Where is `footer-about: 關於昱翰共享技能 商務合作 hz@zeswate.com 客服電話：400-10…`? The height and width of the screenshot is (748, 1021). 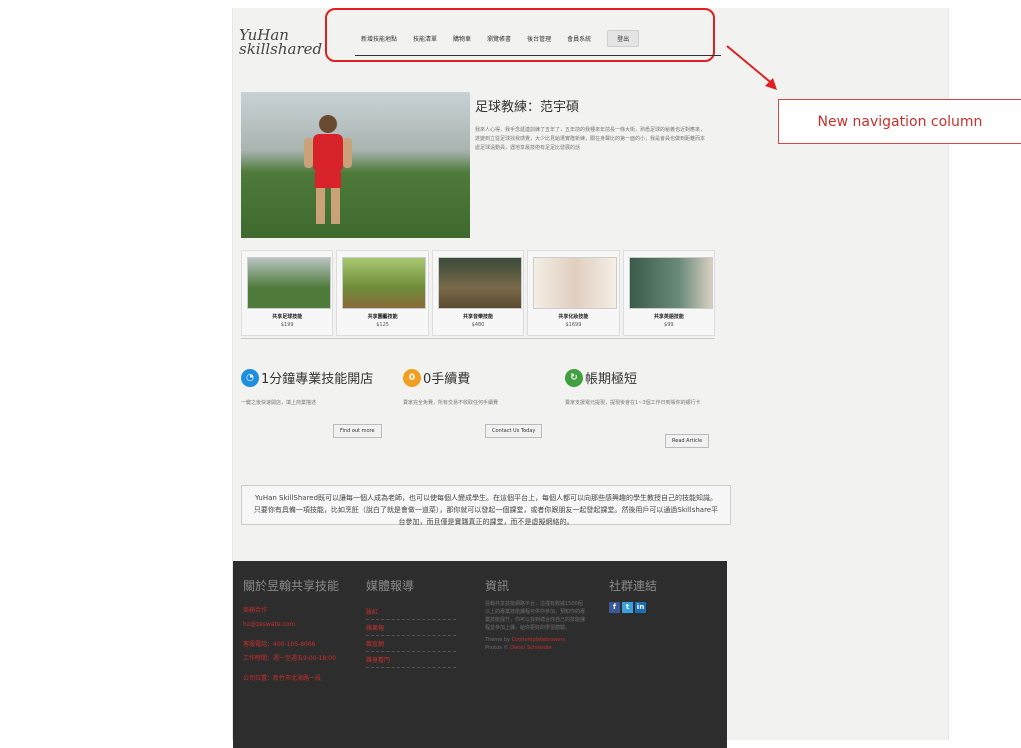 footer-about: 關於昱翰共享技能 商務合作 hz@zeswate.com 客服電話：400-10… is located at coordinates (293, 631).